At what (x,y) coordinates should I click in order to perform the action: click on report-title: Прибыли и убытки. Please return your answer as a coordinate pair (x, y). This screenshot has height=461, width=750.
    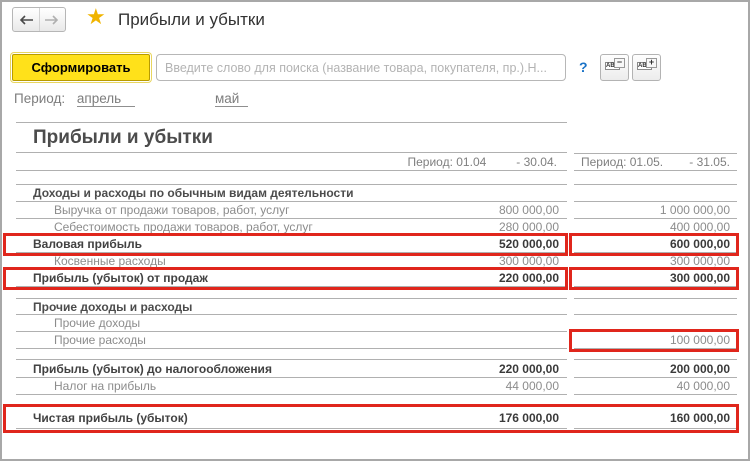
    Looking at the image, I should click on (123, 137).